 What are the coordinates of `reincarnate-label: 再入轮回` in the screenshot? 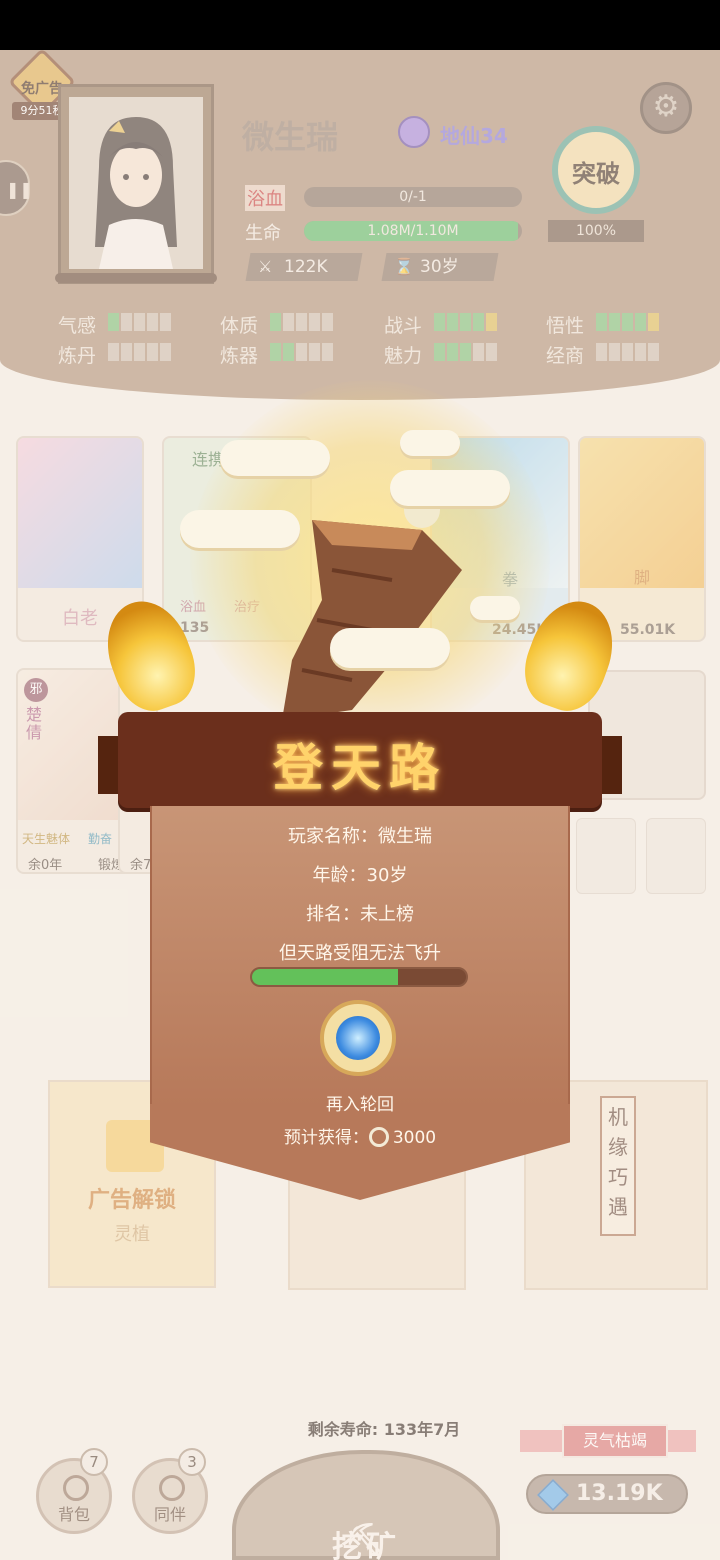 It's located at (360, 1102).